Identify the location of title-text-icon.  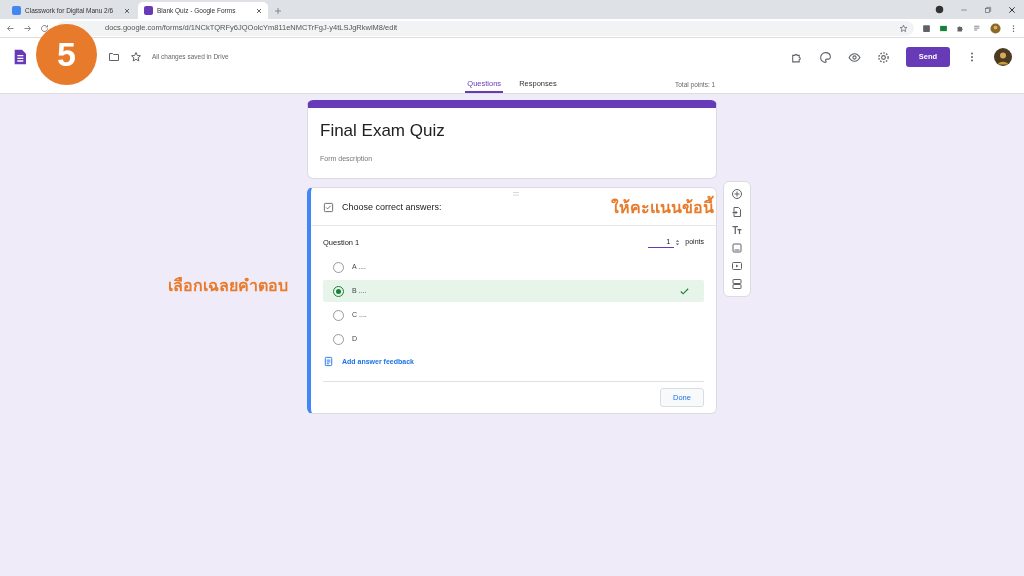
(737, 230).